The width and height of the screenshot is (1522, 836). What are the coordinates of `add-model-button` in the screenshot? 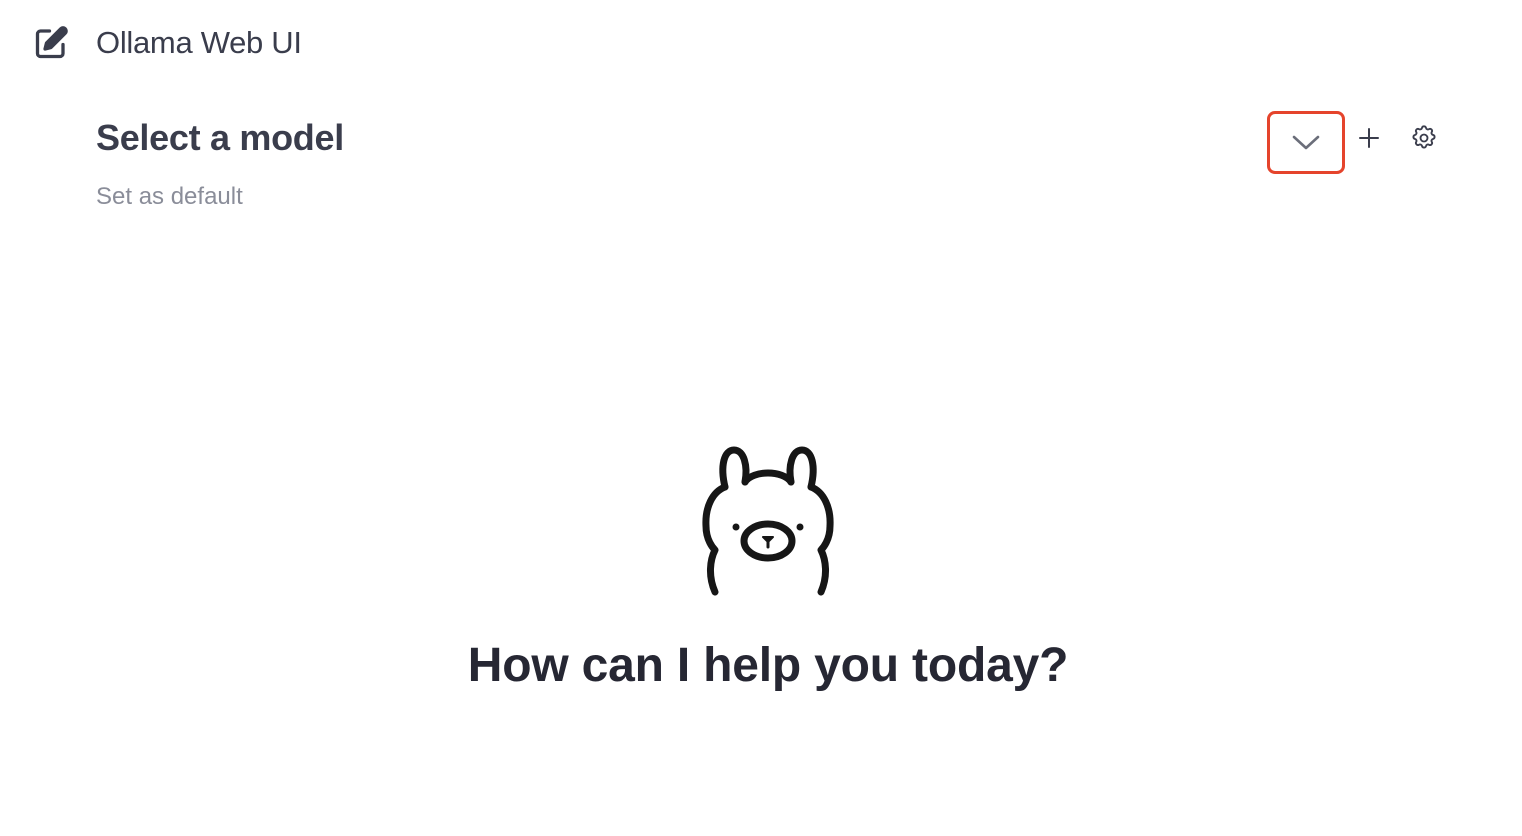 It's located at (1369, 138).